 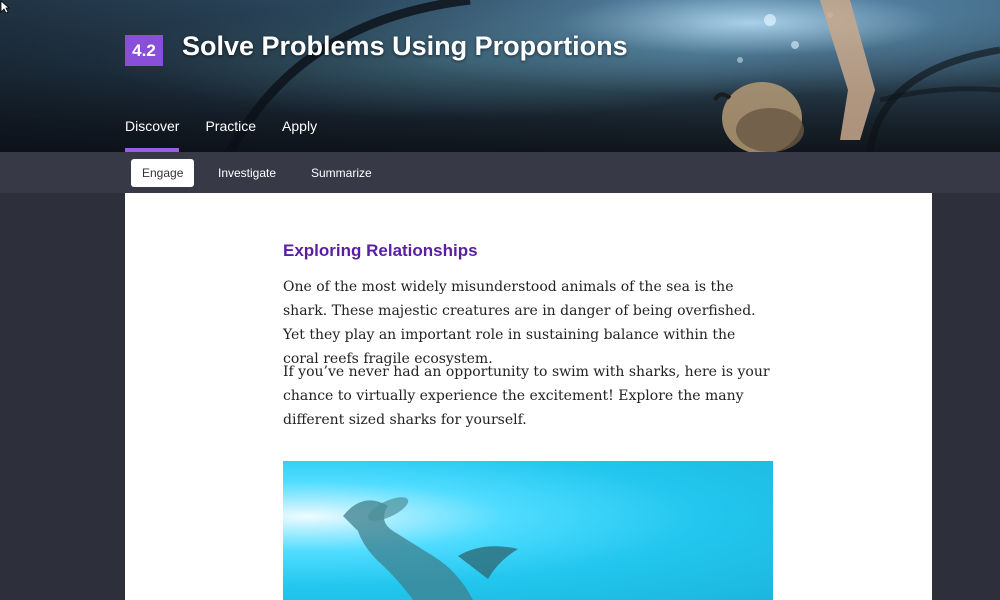 I want to click on mouse-cursor-icon, so click(x=5, y=7).